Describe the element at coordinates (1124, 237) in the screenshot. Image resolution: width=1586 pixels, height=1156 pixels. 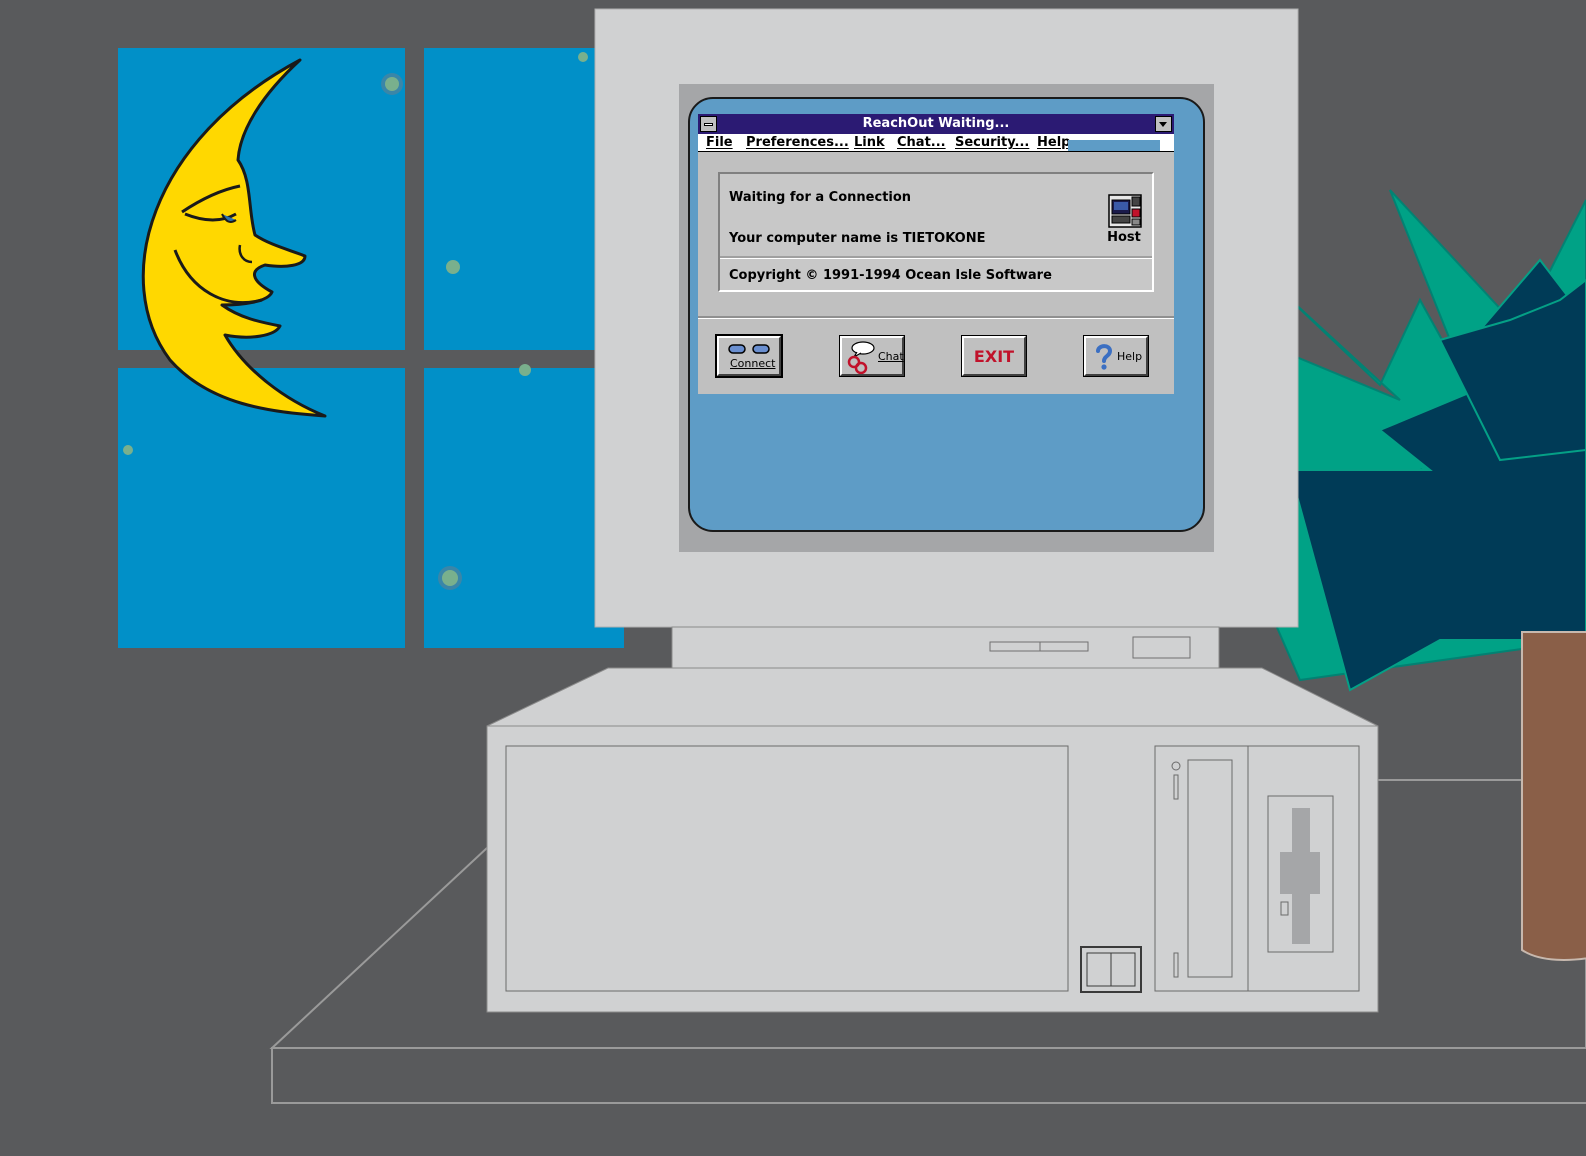
I see `host-label: Host` at that location.